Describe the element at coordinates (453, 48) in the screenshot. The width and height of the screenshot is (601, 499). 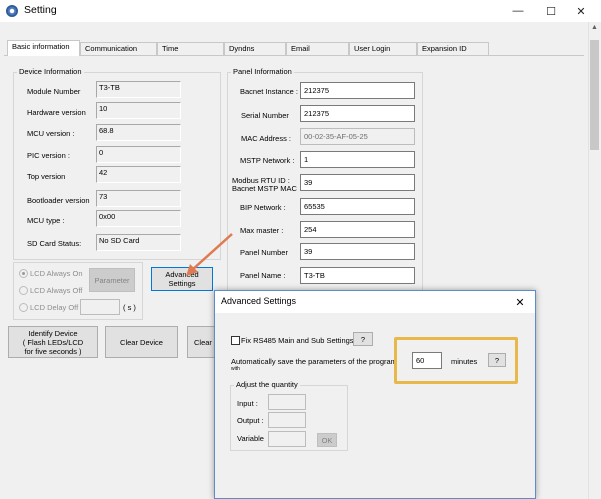
I see `tab-expansion-id: Expansion ID` at that location.